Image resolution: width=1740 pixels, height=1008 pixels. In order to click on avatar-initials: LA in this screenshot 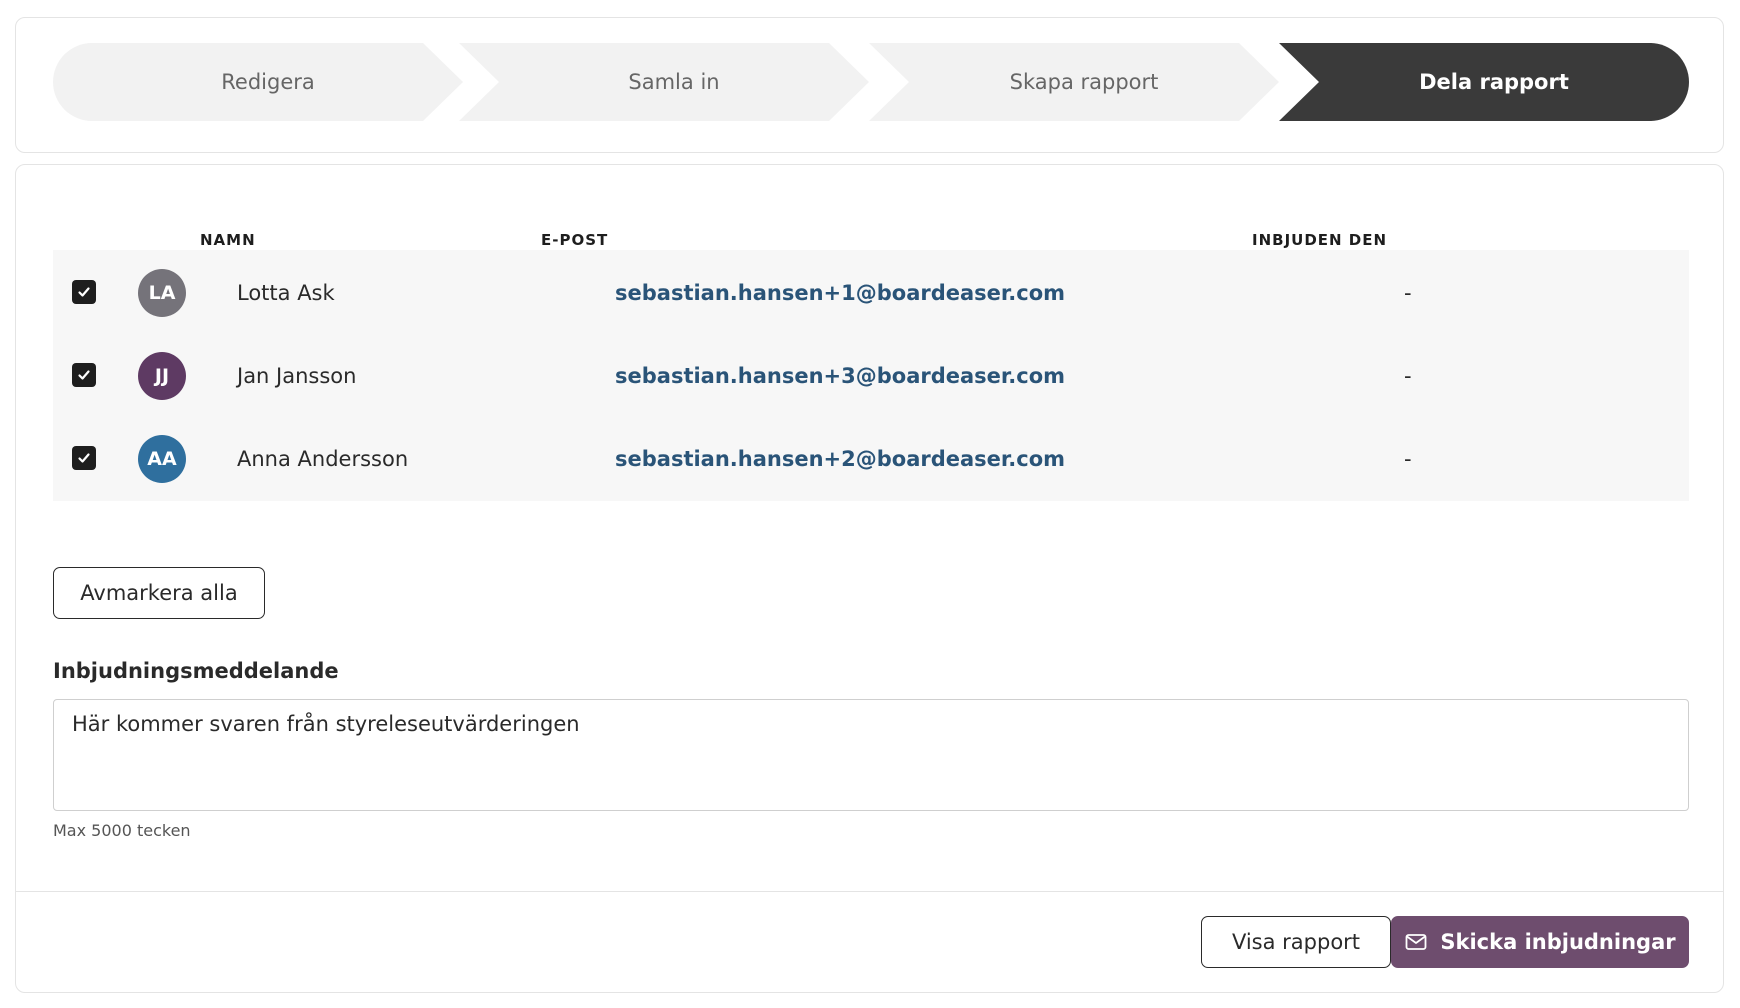, I will do `click(162, 293)`.